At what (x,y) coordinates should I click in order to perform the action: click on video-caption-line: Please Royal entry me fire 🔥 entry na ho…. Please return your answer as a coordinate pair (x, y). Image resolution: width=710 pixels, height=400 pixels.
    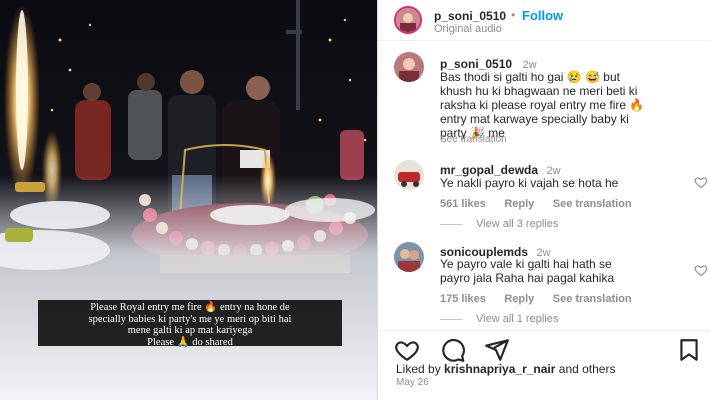
    Looking at the image, I should click on (190, 307).